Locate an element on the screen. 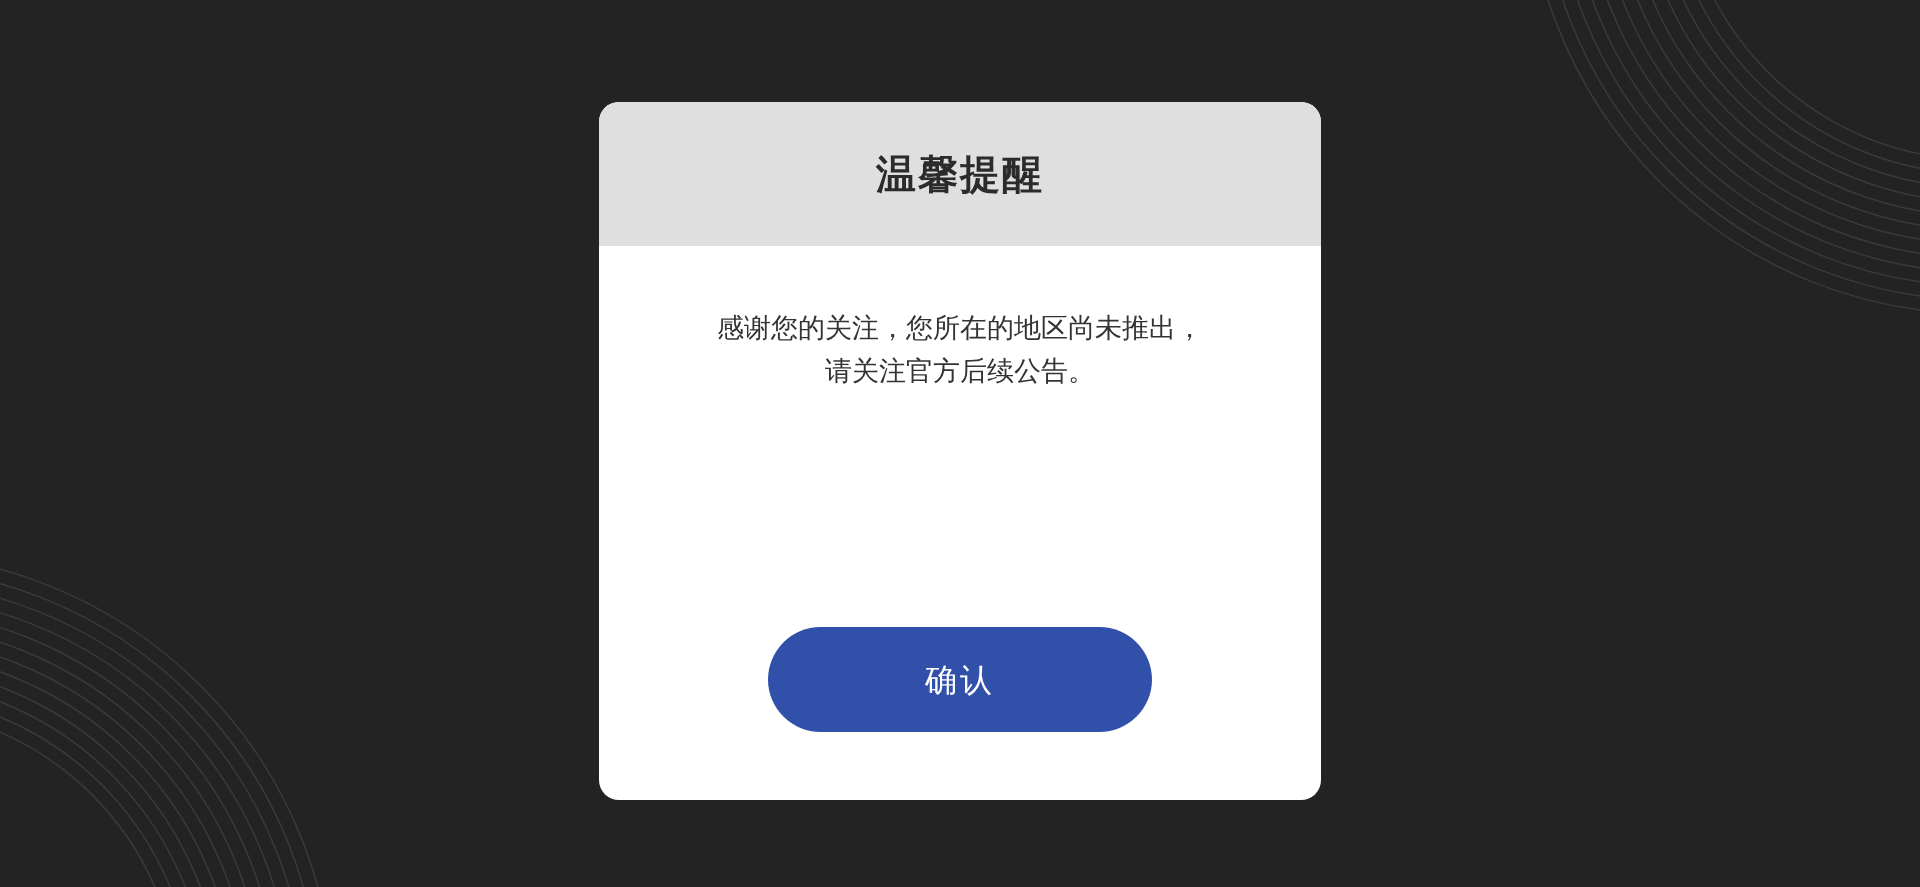 The width and height of the screenshot is (1920, 887). dialog-message: 感谢您的关注，您所在的地区尚未推出， 请关注官方后续公告。 is located at coordinates (960, 349).